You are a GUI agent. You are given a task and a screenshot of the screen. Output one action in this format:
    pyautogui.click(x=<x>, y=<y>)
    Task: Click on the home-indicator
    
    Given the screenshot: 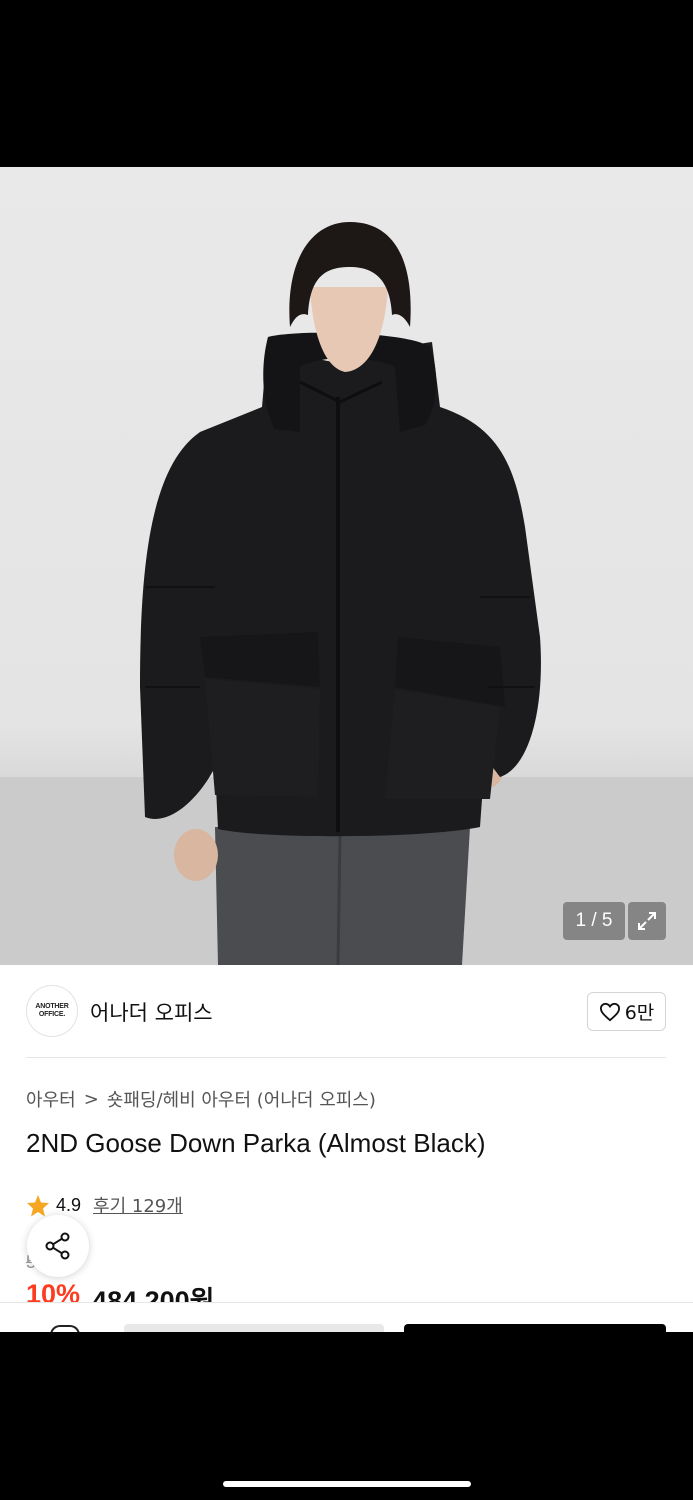 What is the action you would take?
    pyautogui.click(x=347, y=1484)
    